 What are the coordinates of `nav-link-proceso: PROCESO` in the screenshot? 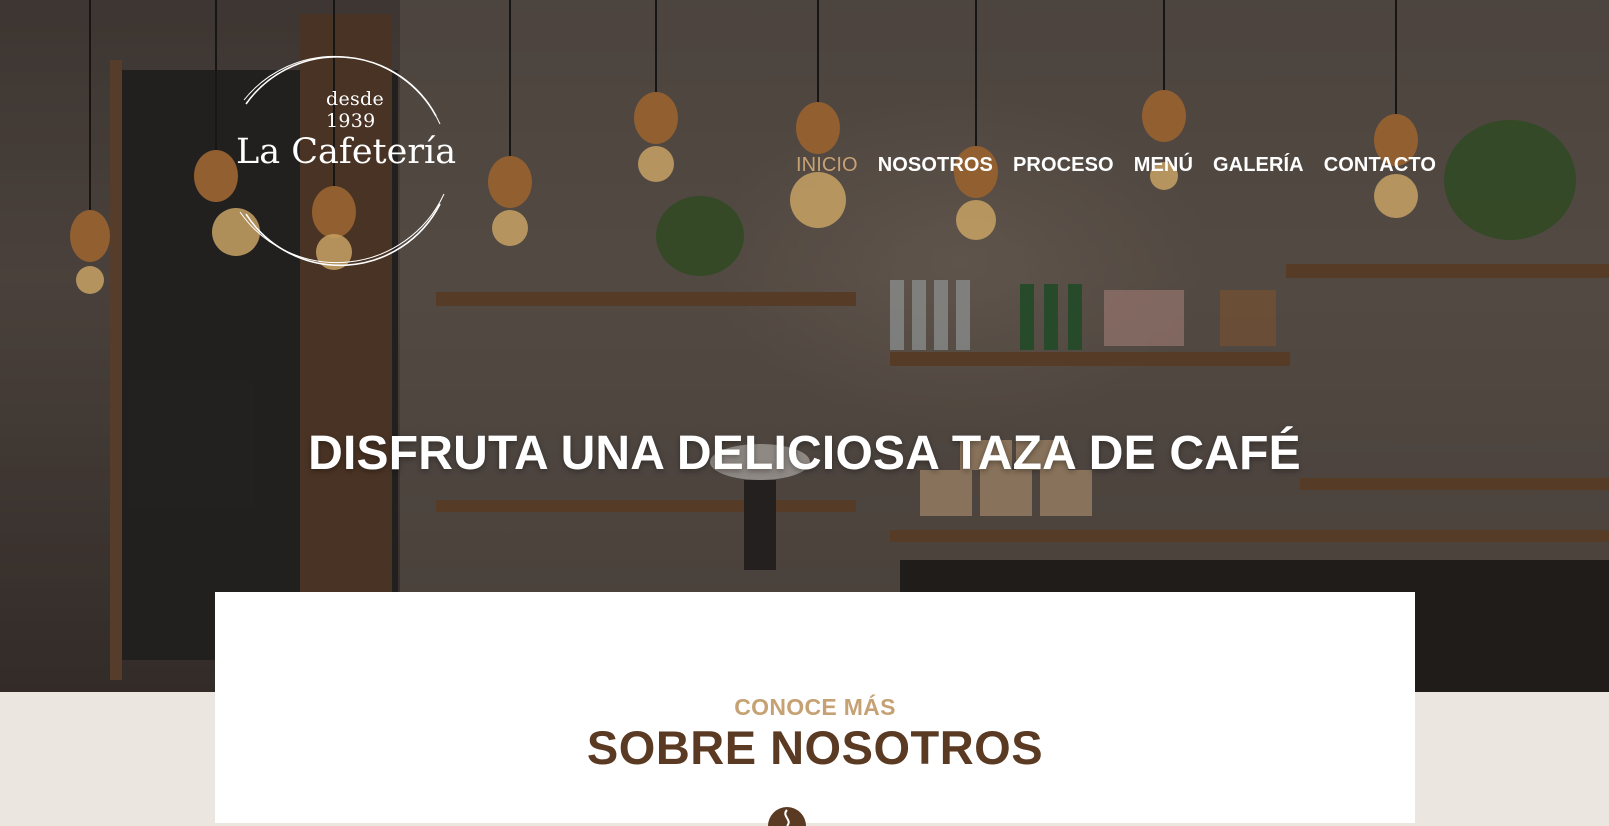 It's located at (1063, 165).